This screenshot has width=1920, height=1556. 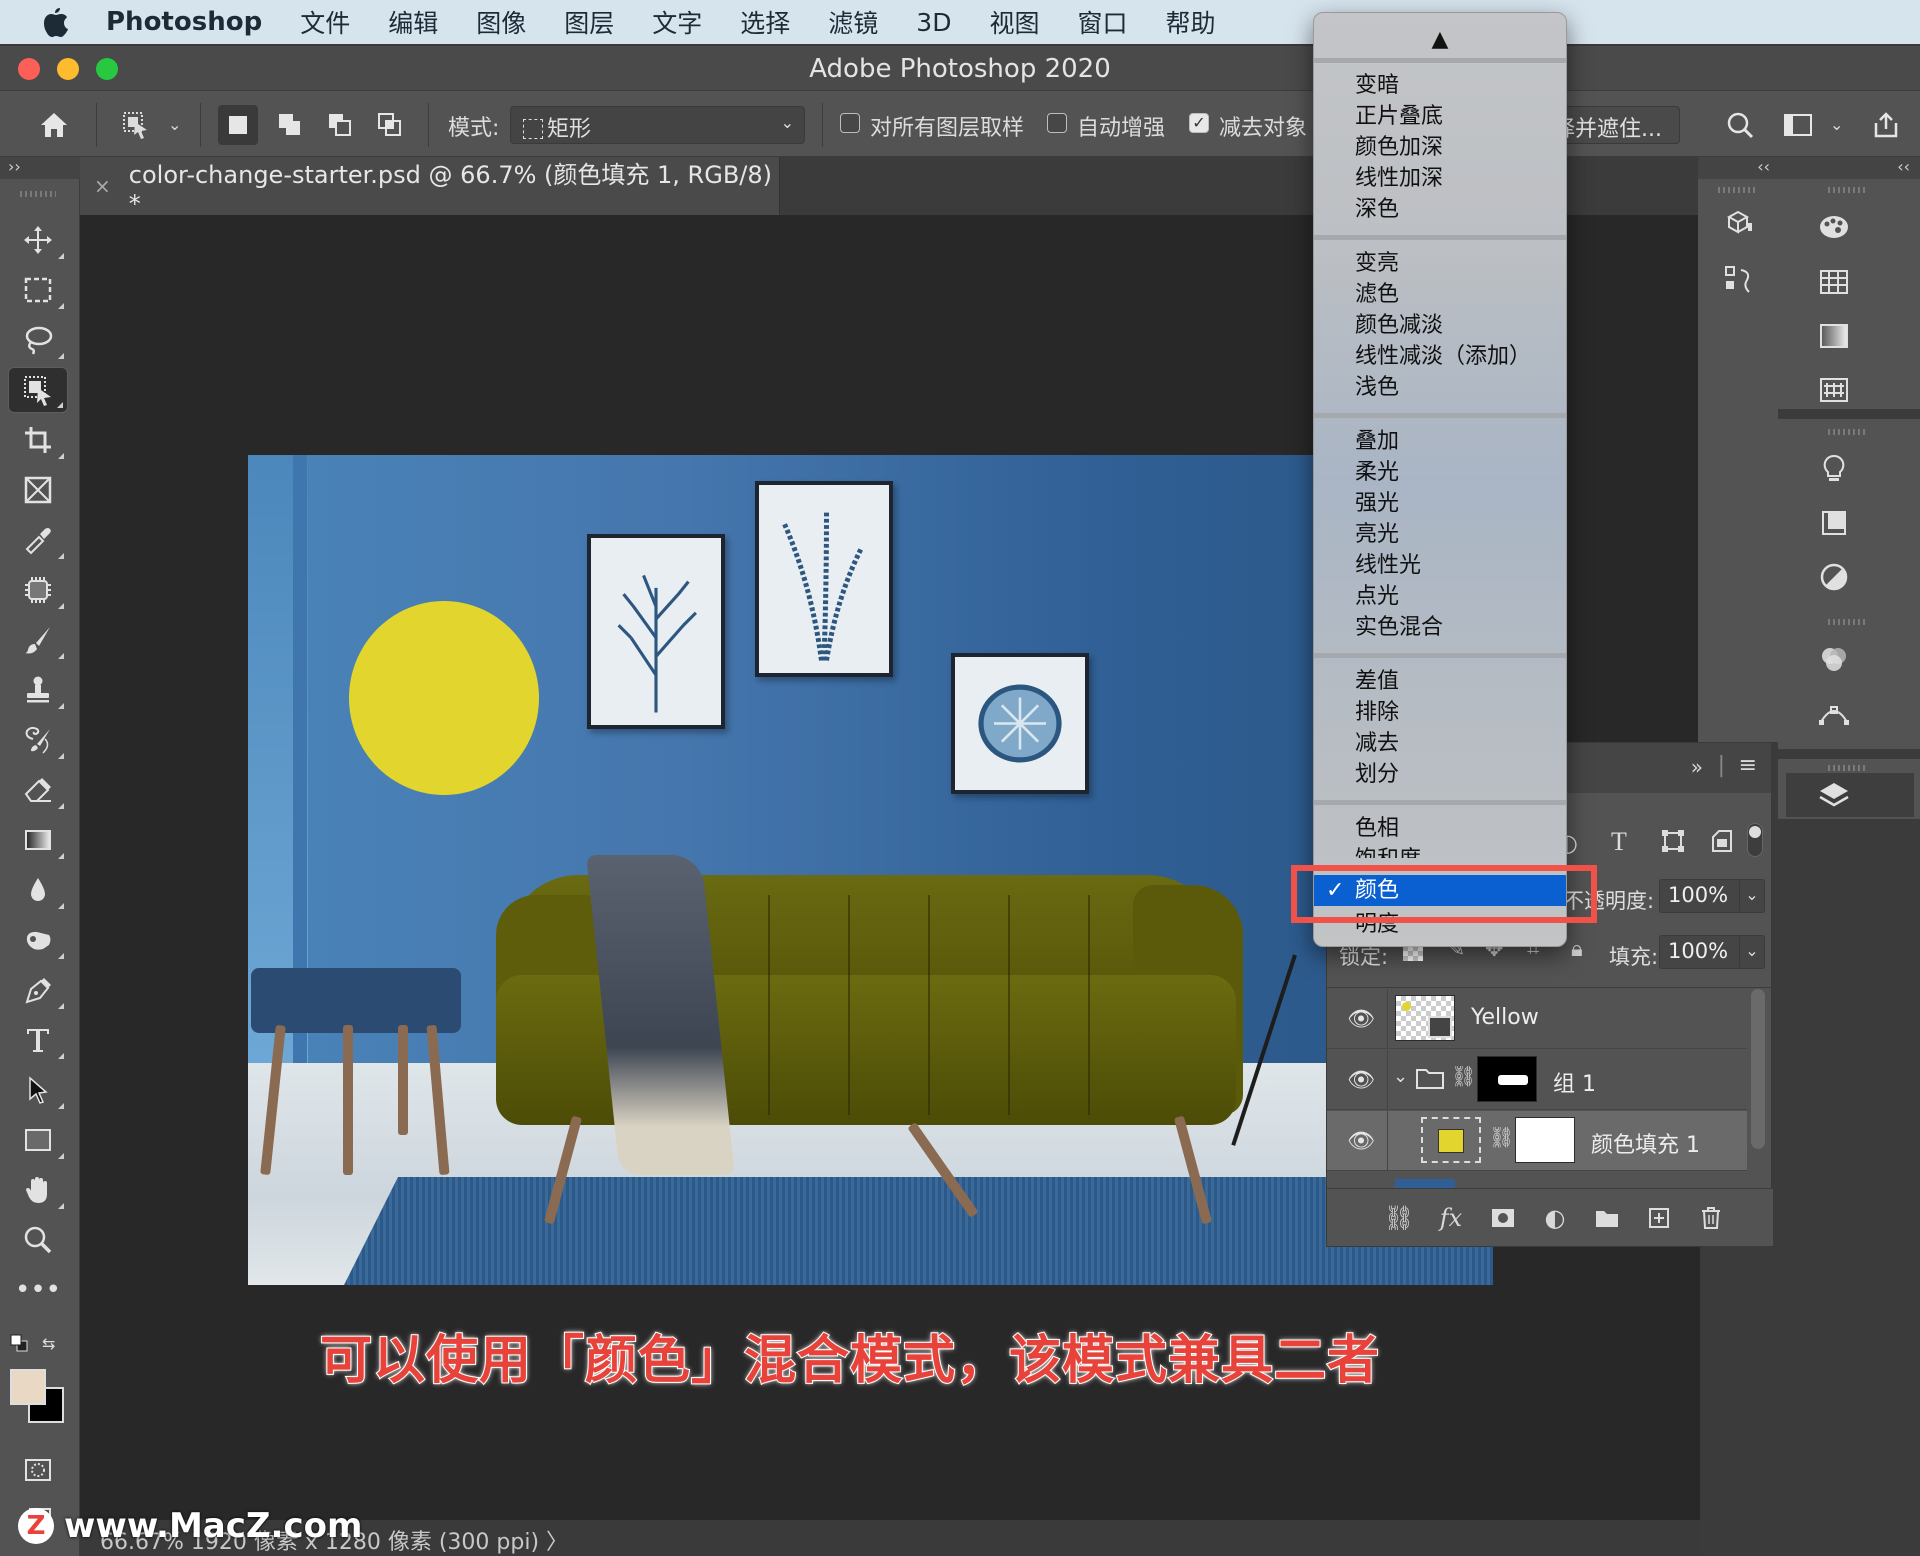 I want to click on fill-input: 100%, so click(x=1701, y=952).